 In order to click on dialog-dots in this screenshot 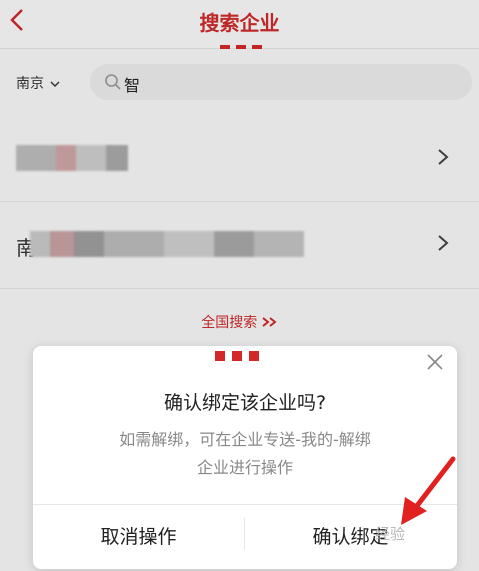, I will do `click(245, 353)`.